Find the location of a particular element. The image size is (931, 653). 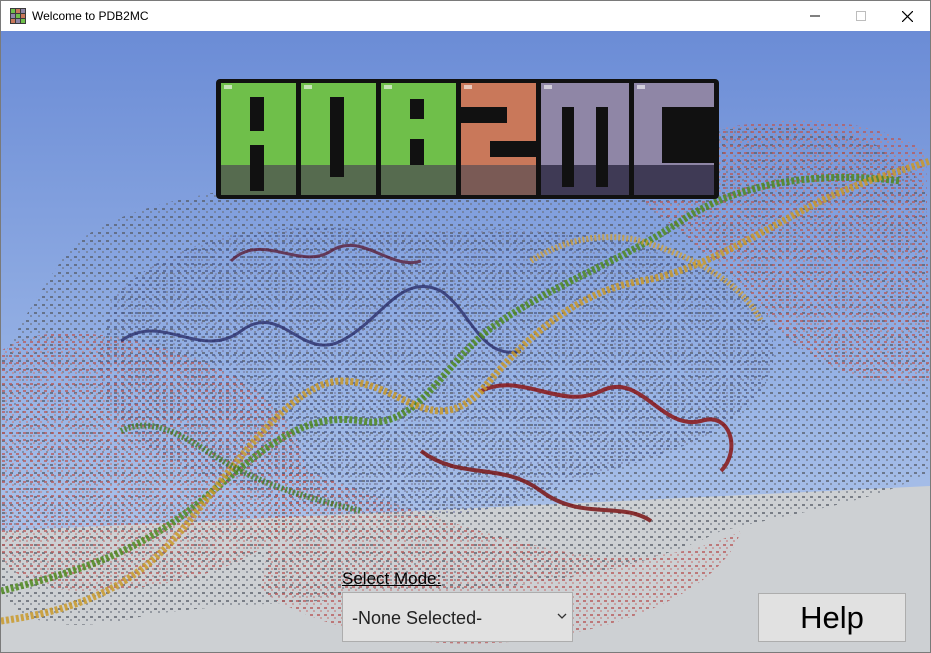

close-button is located at coordinates (907, 16).